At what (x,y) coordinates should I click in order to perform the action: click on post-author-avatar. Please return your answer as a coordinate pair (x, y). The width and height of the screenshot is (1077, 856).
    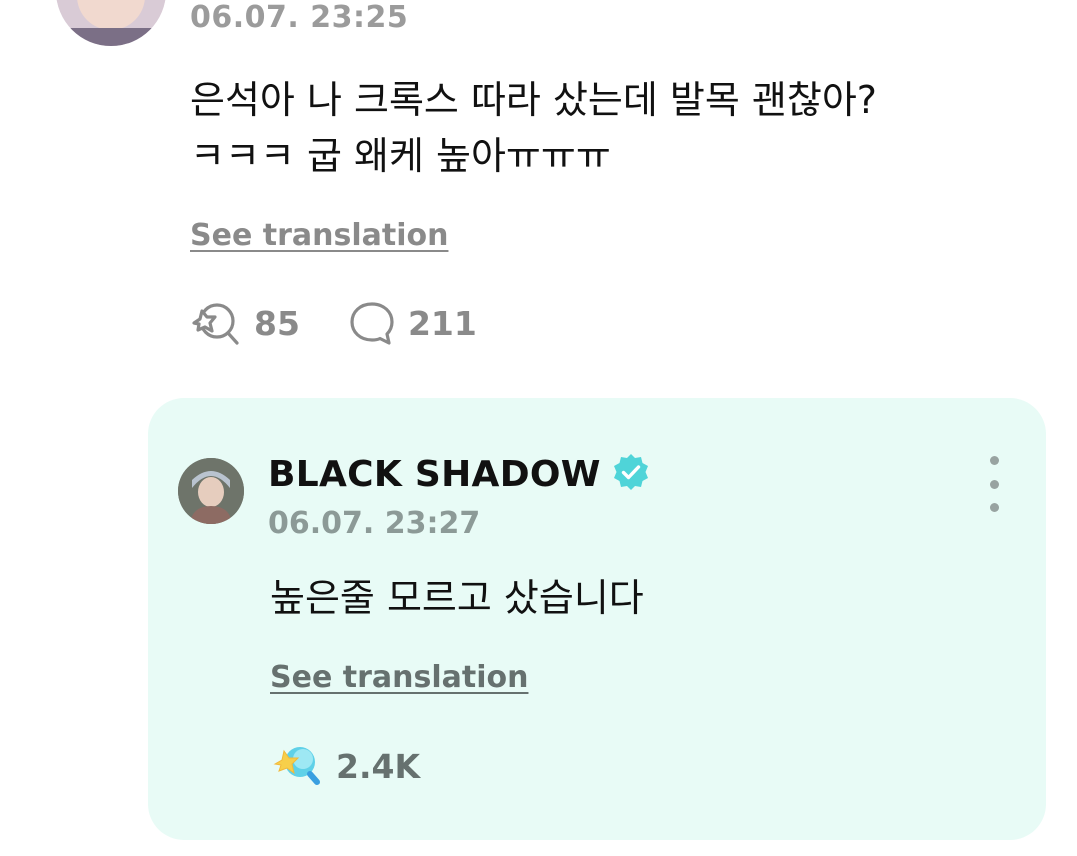
    Looking at the image, I should click on (111, 23).